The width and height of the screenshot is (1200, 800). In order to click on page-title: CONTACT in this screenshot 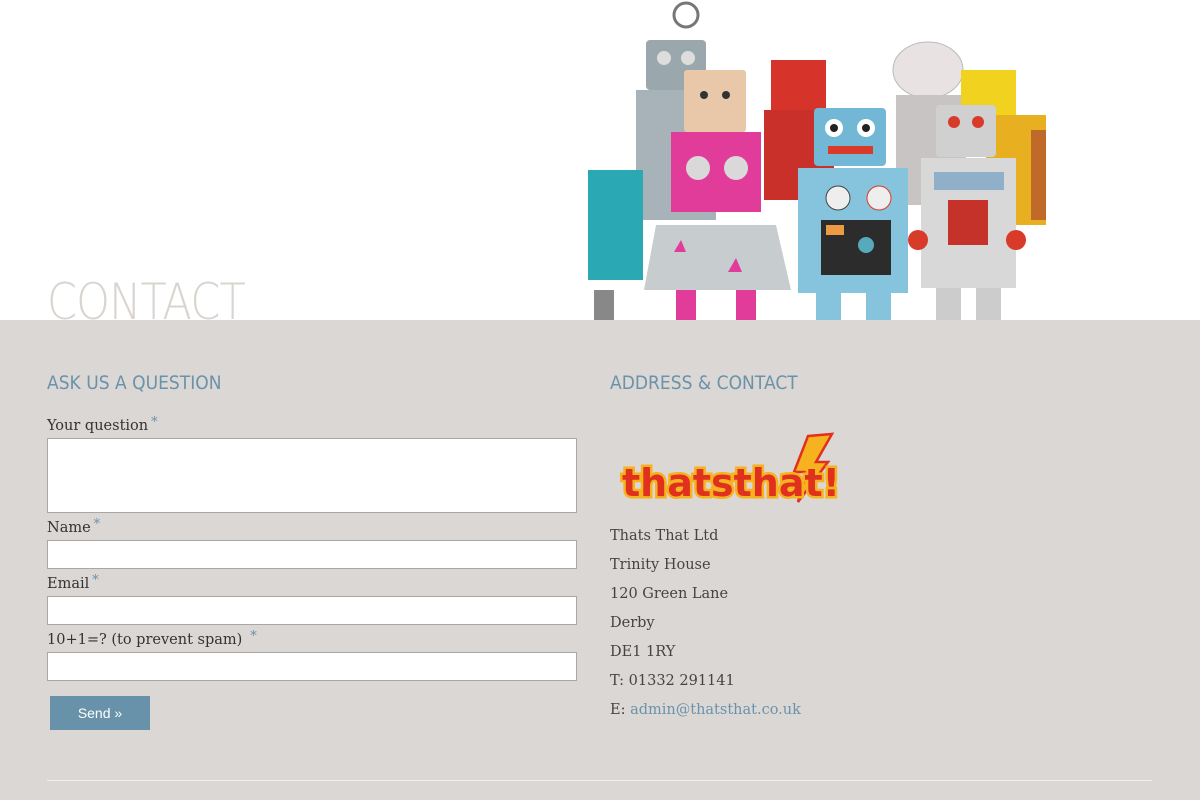, I will do `click(146, 296)`.